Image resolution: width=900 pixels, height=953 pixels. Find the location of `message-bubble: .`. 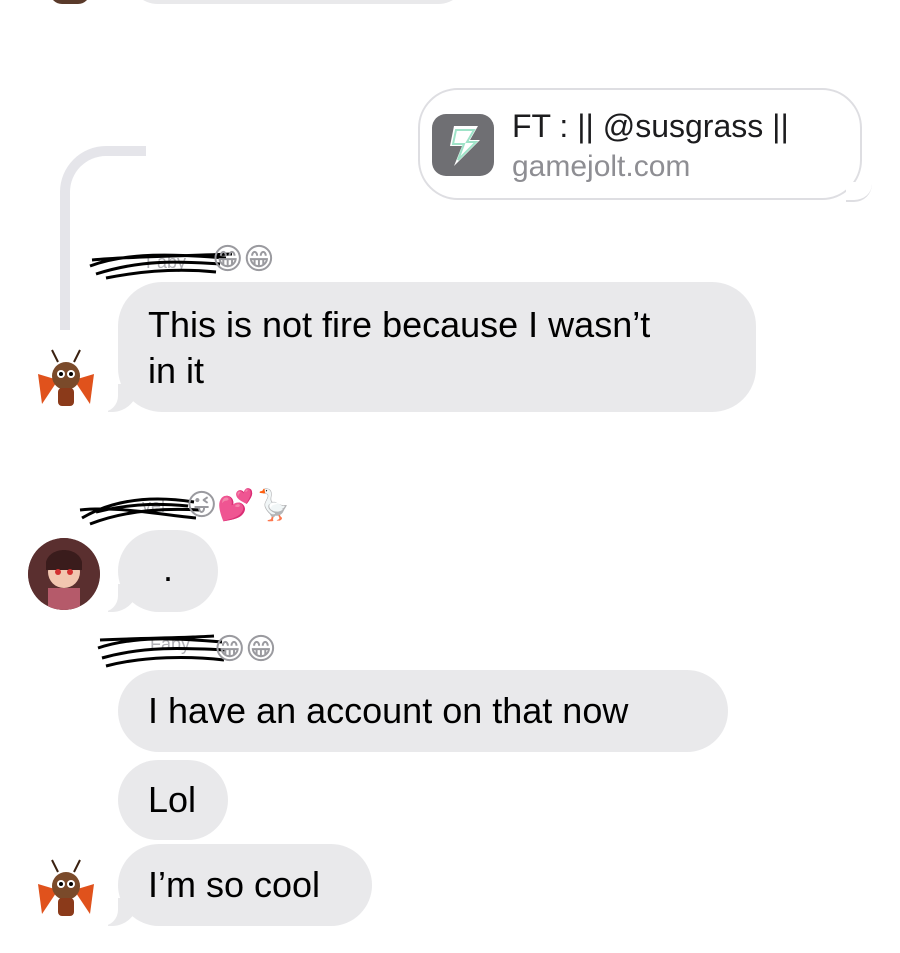

message-bubble: . is located at coordinates (157, 571).